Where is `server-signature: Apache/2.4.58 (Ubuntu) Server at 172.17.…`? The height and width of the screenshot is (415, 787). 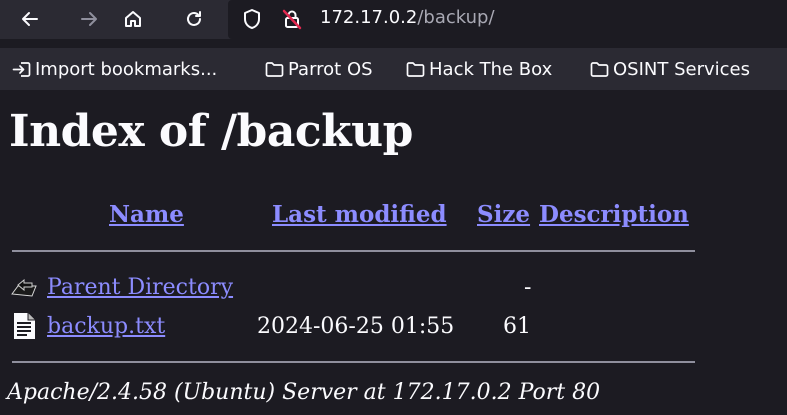 server-signature: Apache/2.4.58 (Ubuntu) Server at 172.17.… is located at coordinates (304, 392).